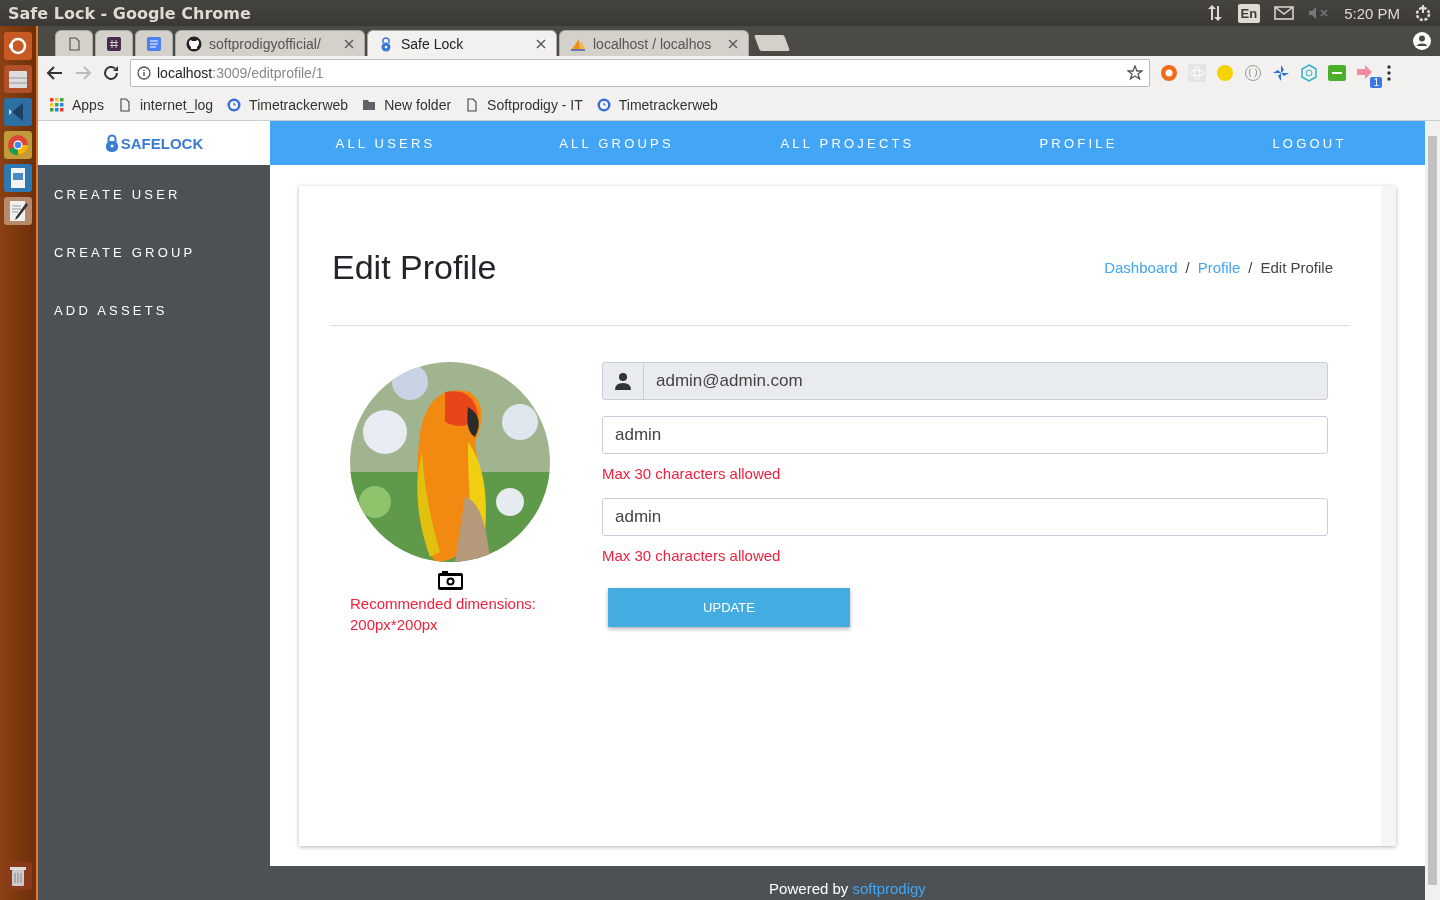 The height and width of the screenshot is (900, 1440). I want to click on footer-text: Powered by softprodigy, so click(847, 888).